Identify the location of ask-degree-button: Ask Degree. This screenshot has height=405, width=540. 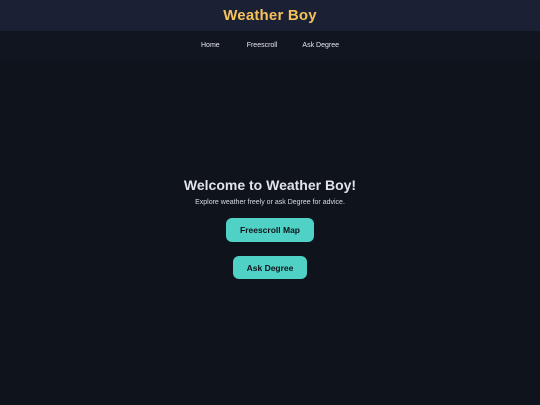
(270, 267).